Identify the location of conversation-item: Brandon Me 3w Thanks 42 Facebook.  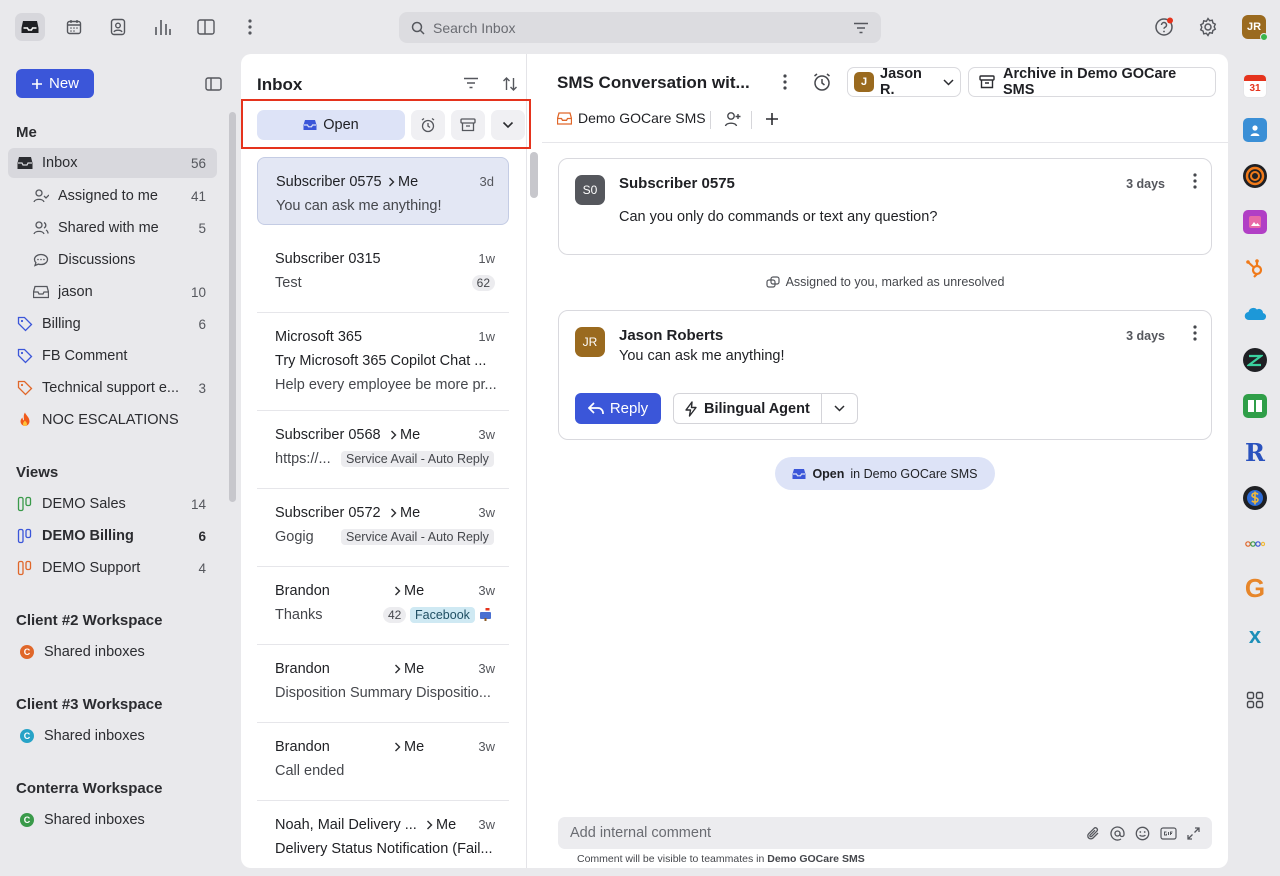
(383, 606).